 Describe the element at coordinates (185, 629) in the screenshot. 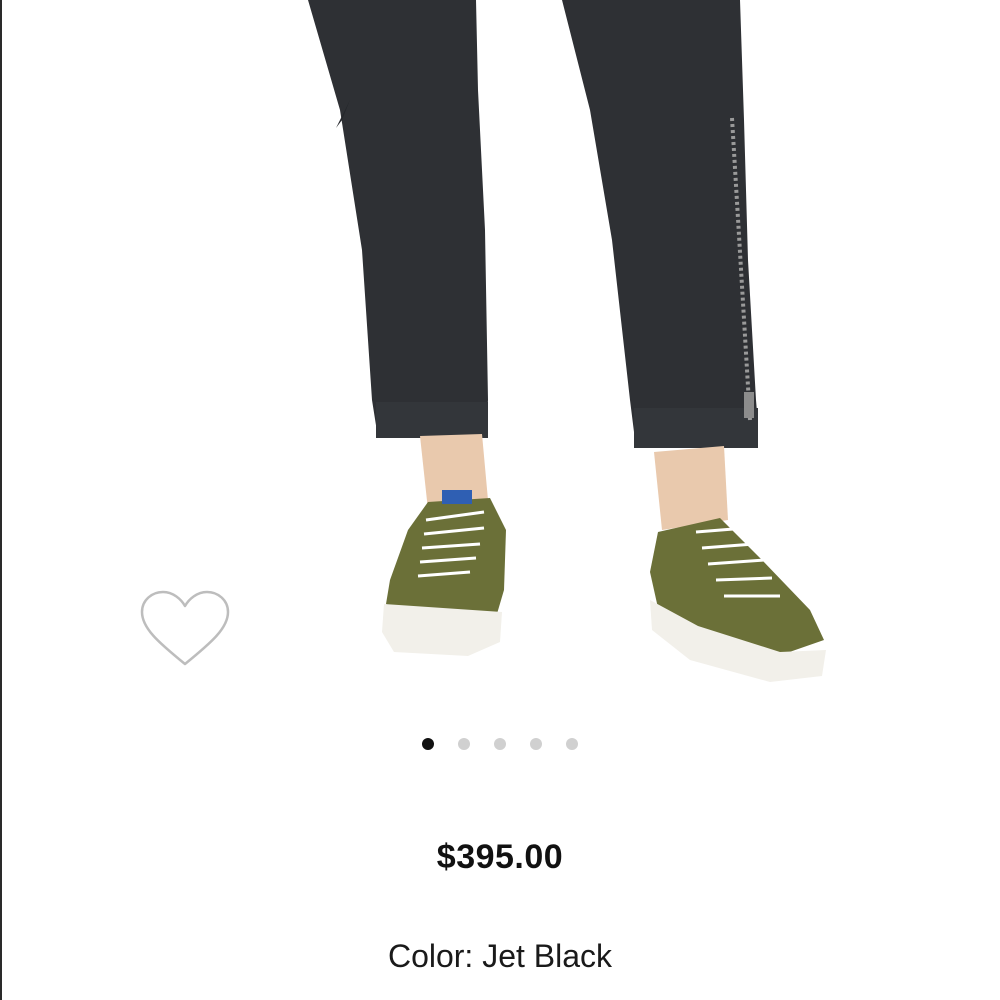

I see `heart-outline-icon` at that location.